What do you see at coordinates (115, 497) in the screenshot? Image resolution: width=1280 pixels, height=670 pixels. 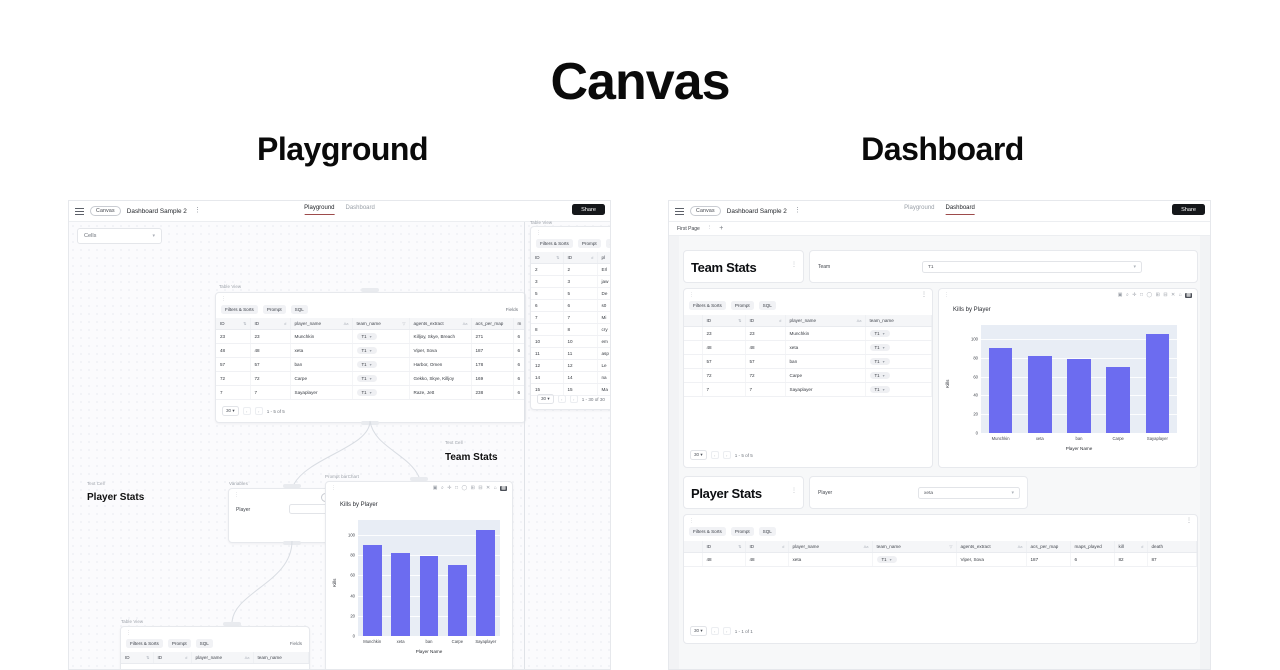 I see `playground-player-stats-heading: Player Stats` at bounding box center [115, 497].